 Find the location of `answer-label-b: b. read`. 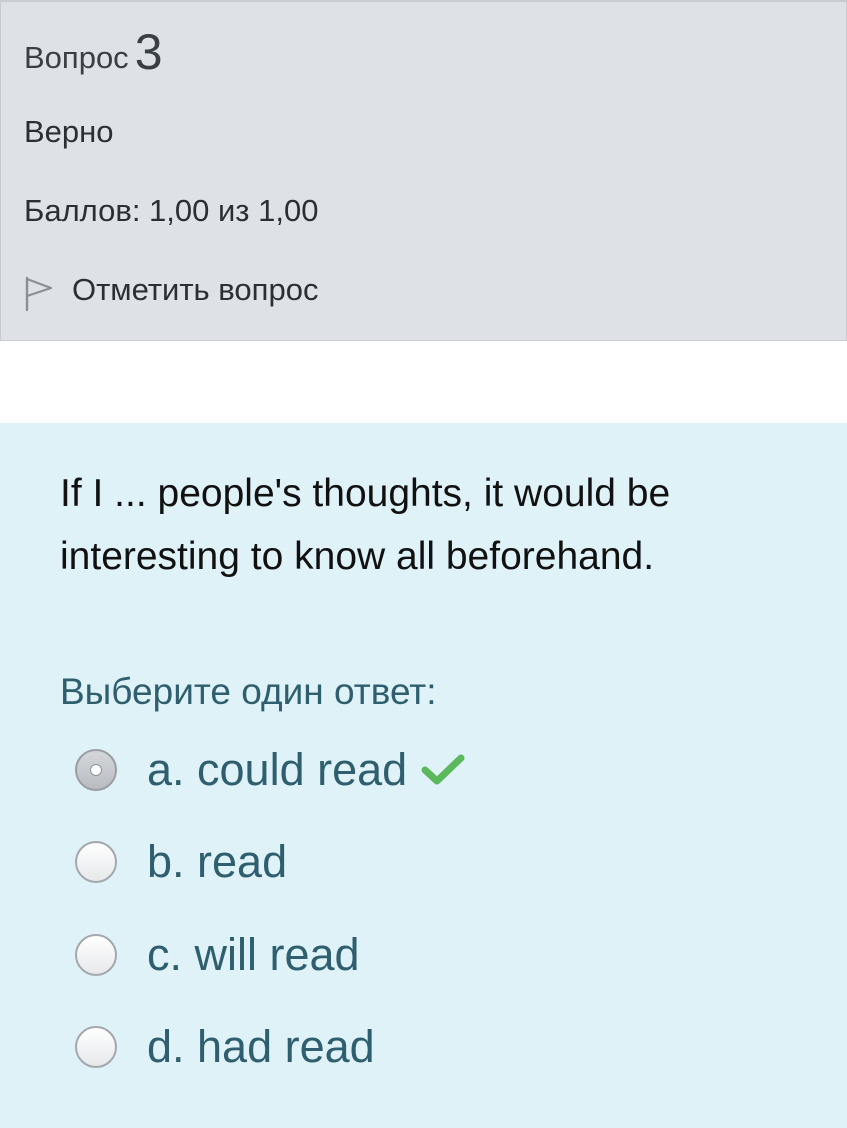

answer-label-b: b. read is located at coordinates (217, 861).